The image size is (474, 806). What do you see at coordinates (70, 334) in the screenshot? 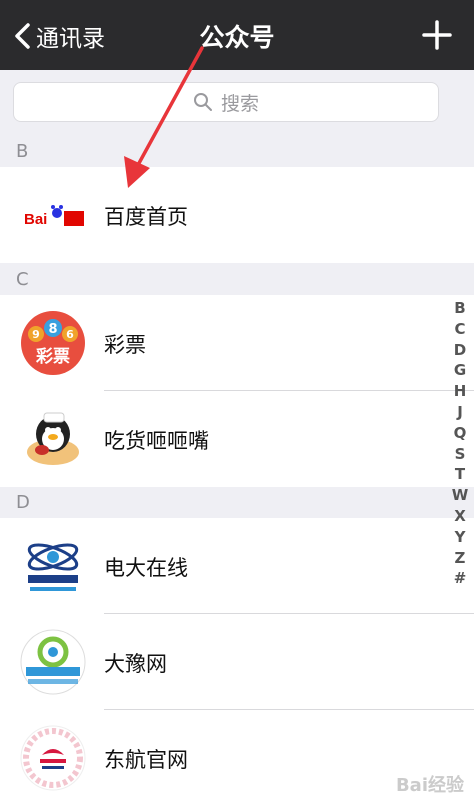
I see `lottery-digit-3: 6` at bounding box center [70, 334].